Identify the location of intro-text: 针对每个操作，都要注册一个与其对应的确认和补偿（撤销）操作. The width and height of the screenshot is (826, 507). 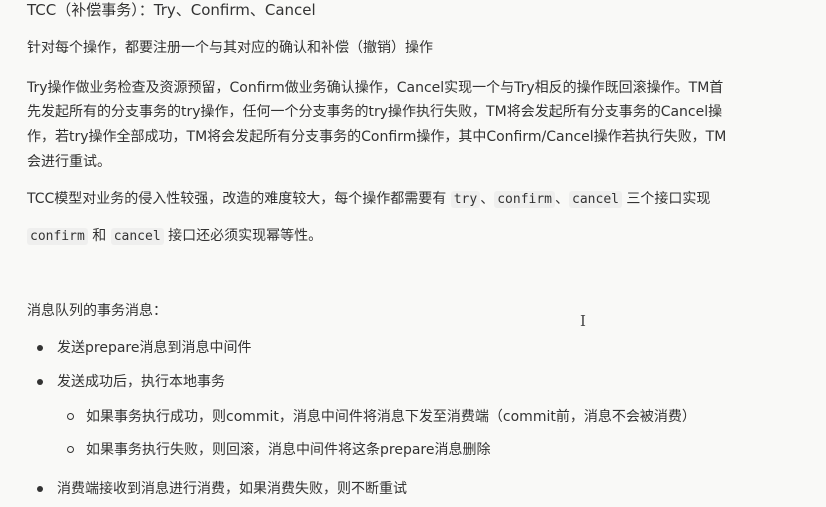
(230, 48).